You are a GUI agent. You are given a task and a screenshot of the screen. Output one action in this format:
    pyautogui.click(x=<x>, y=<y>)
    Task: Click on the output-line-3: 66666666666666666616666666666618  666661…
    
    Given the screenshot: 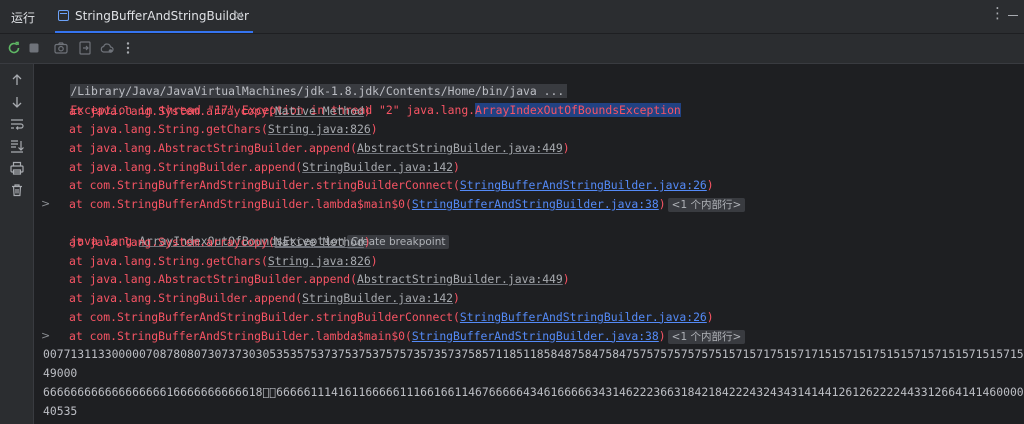 What is the action you would take?
    pyautogui.click(x=533, y=392)
    